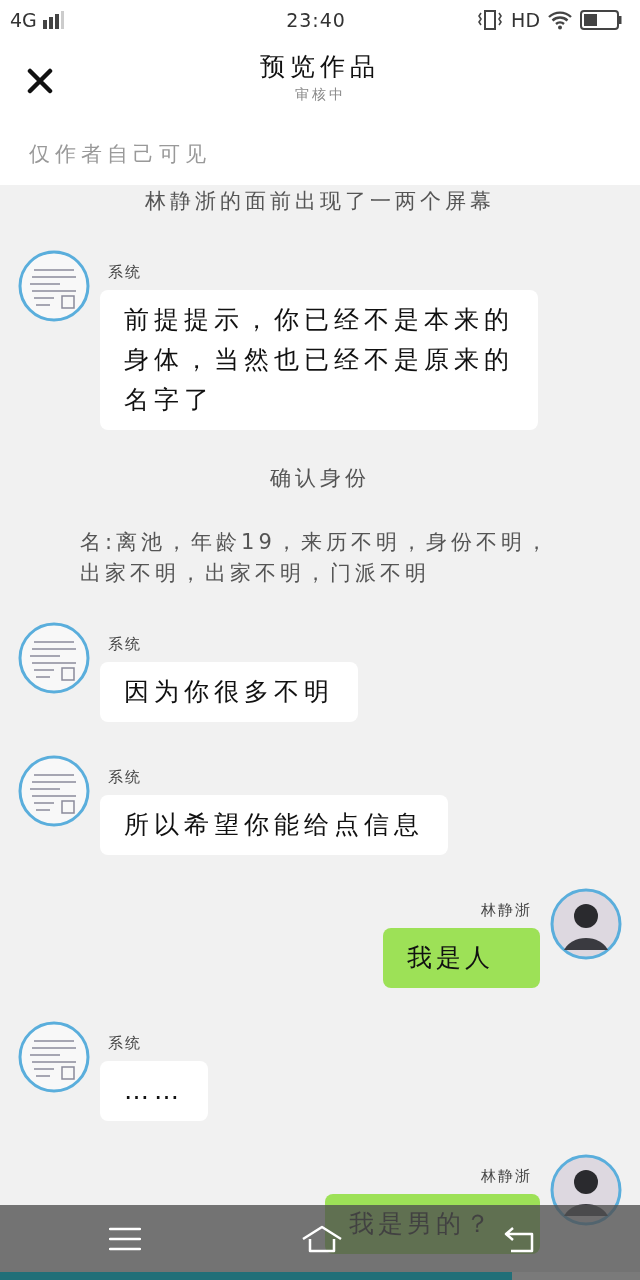 This screenshot has height=1280, width=640. Describe the element at coordinates (601, 20) in the screenshot. I see `battery-icon` at that location.